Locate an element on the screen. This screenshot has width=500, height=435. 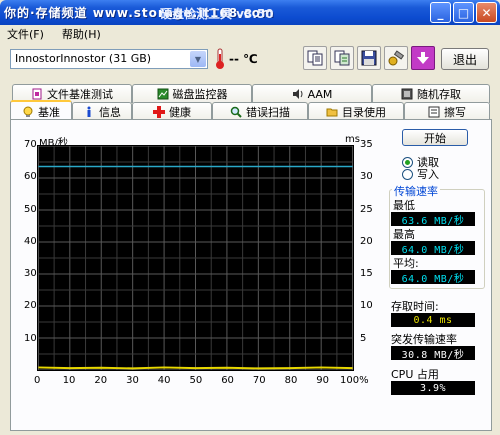
copy-text-button is located at coordinates (315, 58).